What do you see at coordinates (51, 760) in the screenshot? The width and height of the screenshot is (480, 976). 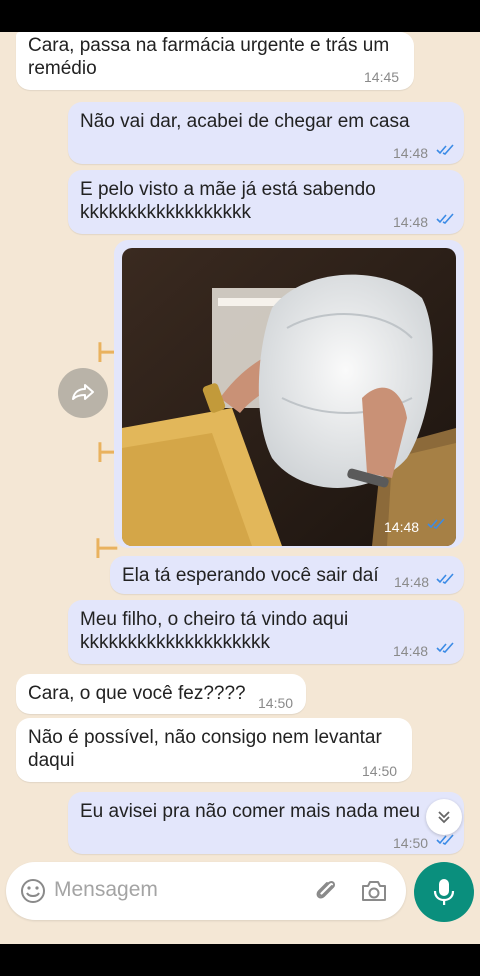 I see `message-text: daqui` at bounding box center [51, 760].